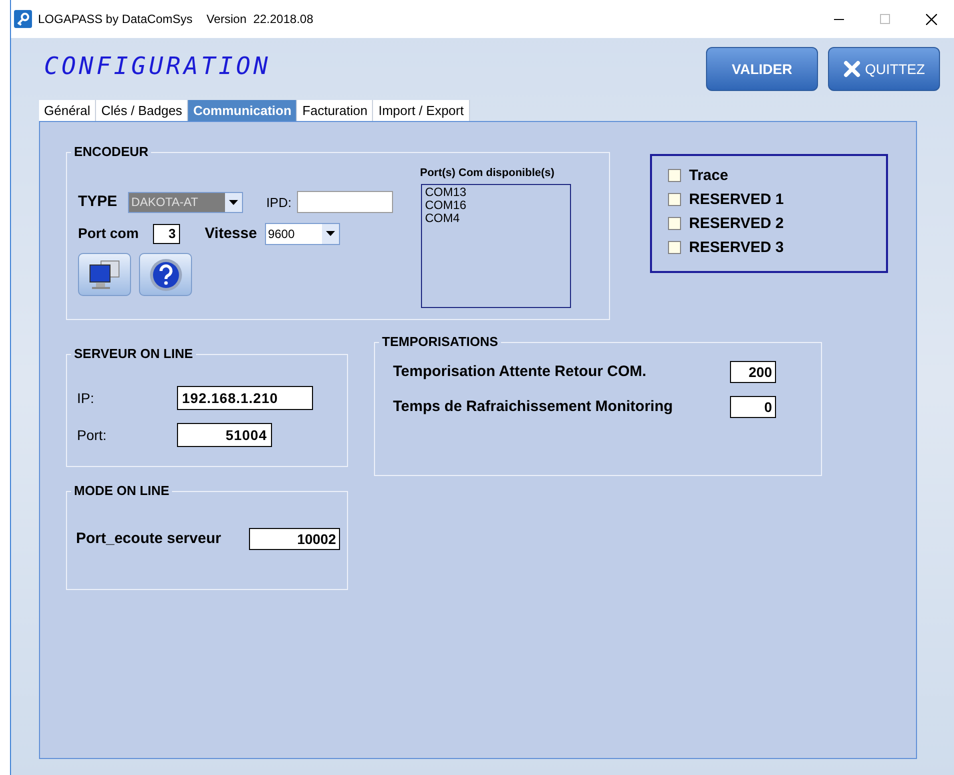  I want to click on input-field: 192.168.1.210, so click(245, 398).